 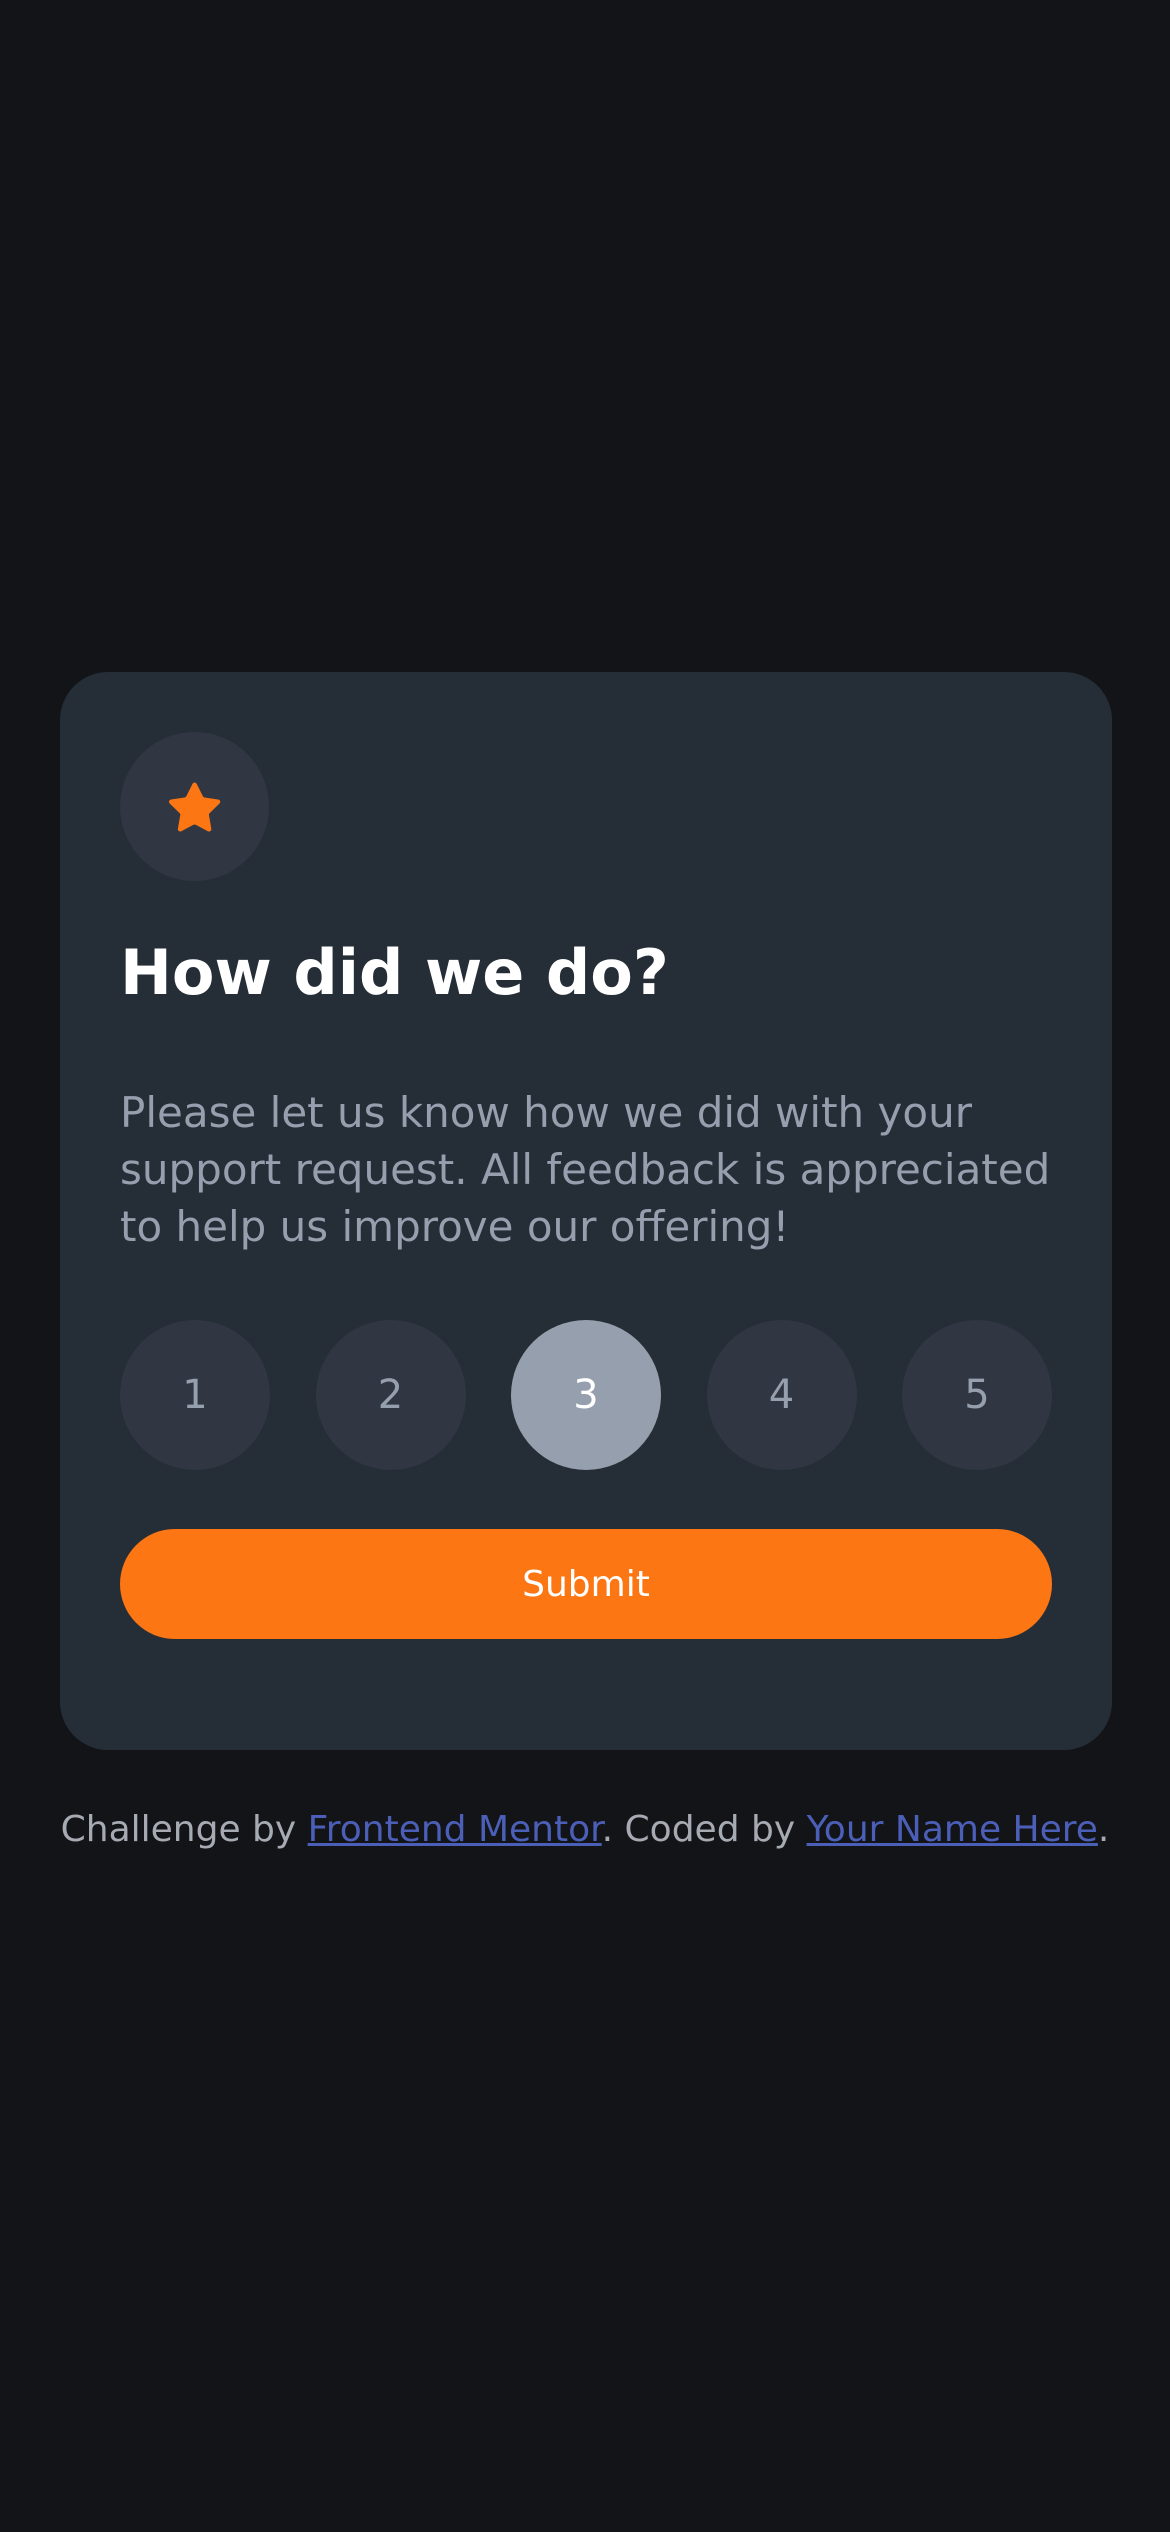 What do you see at coordinates (781, 1395) in the screenshot?
I see `rating-4-button: 4` at bounding box center [781, 1395].